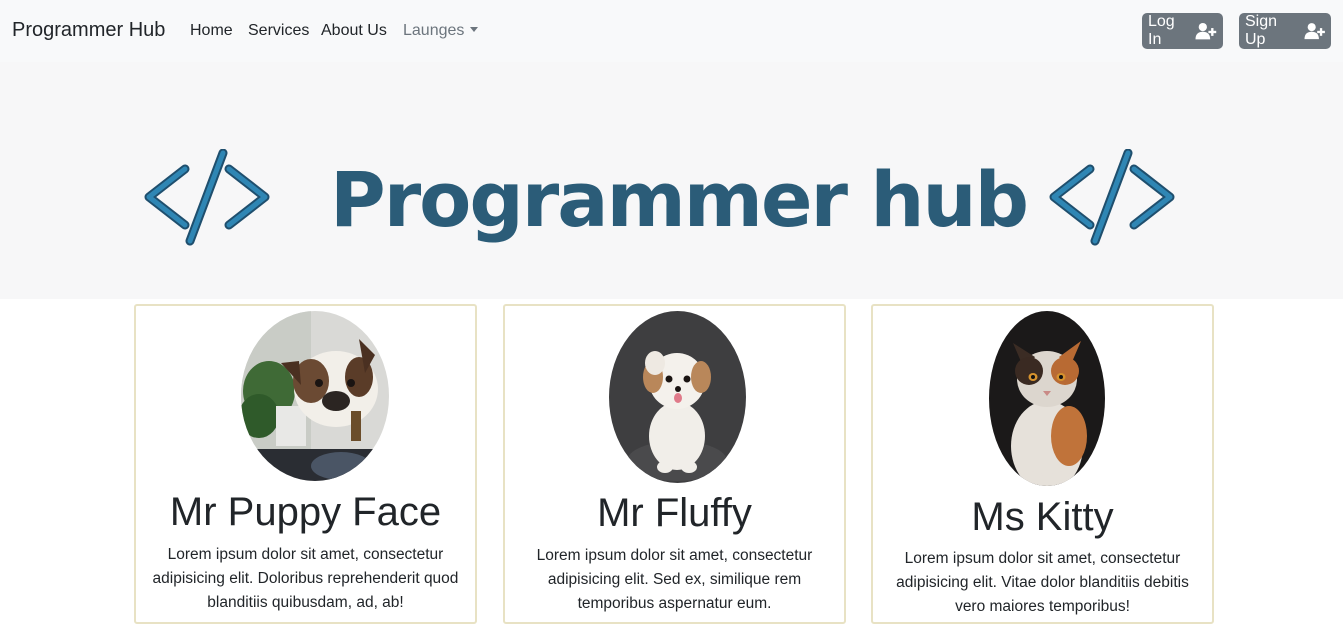 Image resolution: width=1343 pixels, height=624 pixels. What do you see at coordinates (1182, 31) in the screenshot?
I see `login-button: Log In` at bounding box center [1182, 31].